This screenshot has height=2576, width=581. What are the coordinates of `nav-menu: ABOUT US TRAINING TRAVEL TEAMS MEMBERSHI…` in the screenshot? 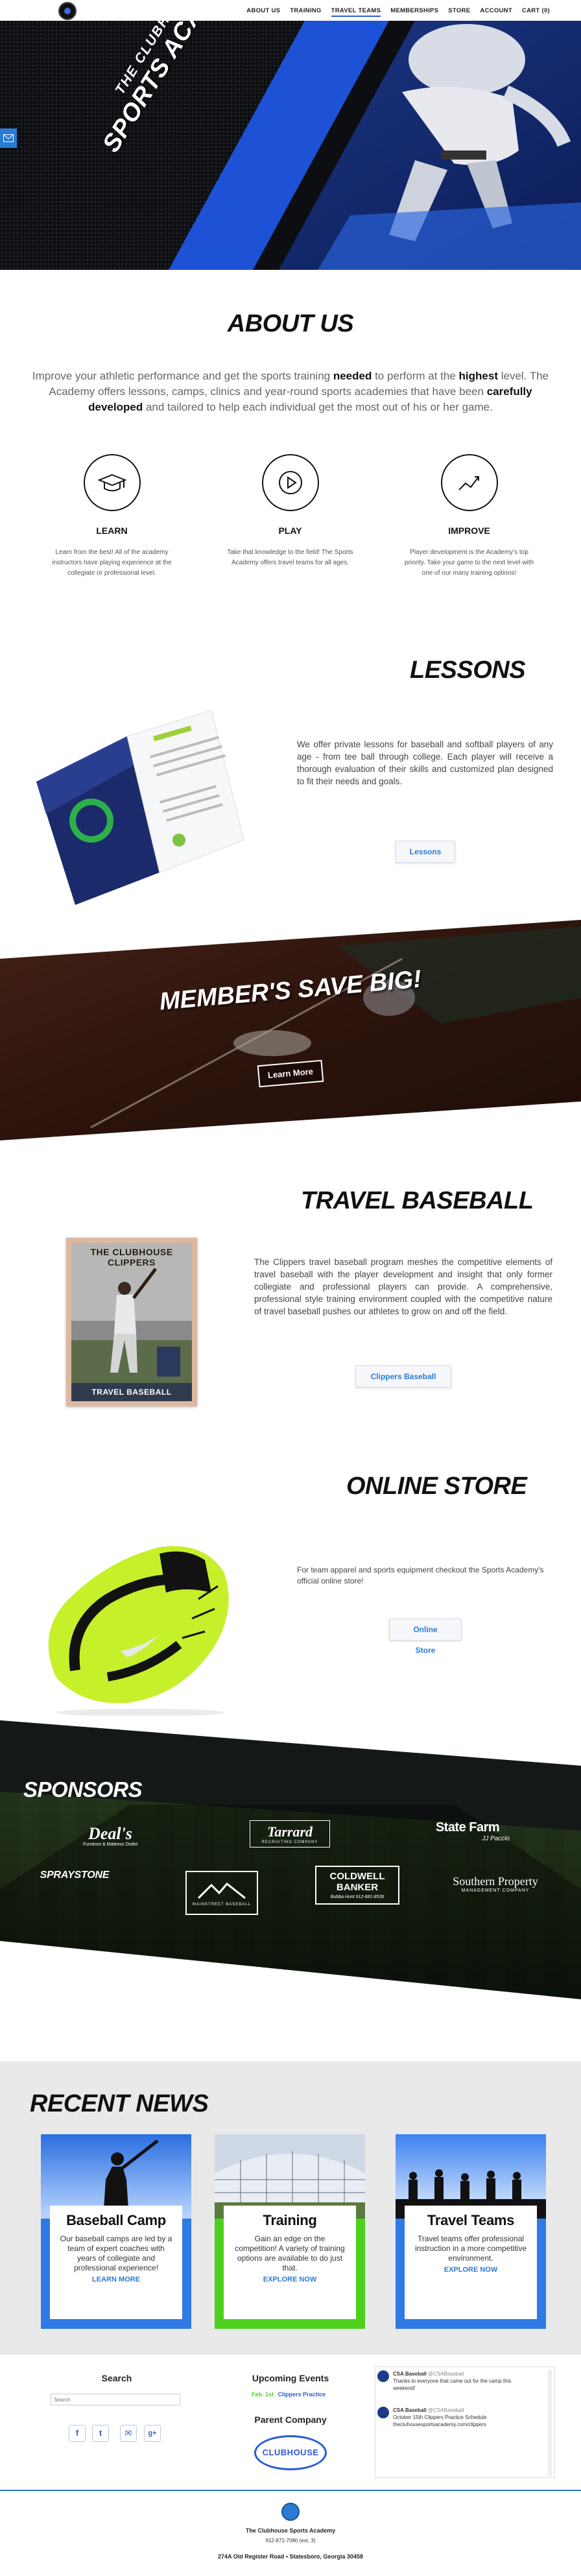 It's located at (398, 12).